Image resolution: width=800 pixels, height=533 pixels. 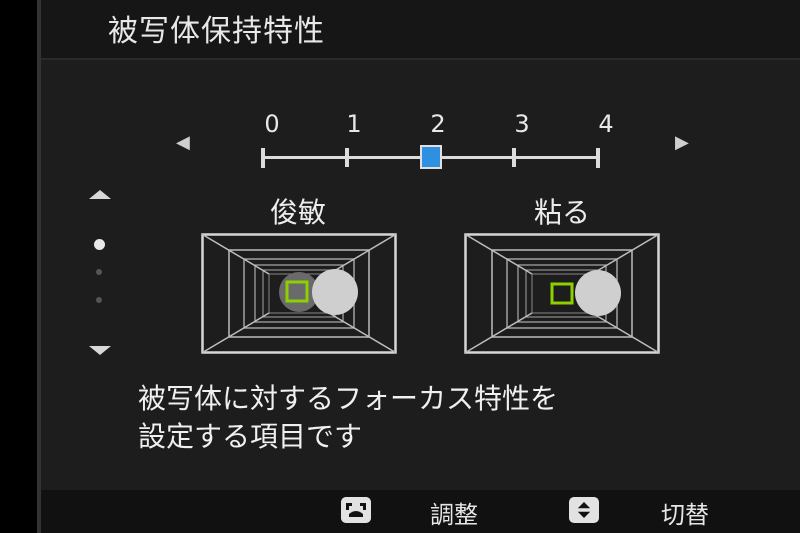 I want to click on help-description: 被写体に対するフォーカス特性を 設定する項目です, so click(x=348, y=418).